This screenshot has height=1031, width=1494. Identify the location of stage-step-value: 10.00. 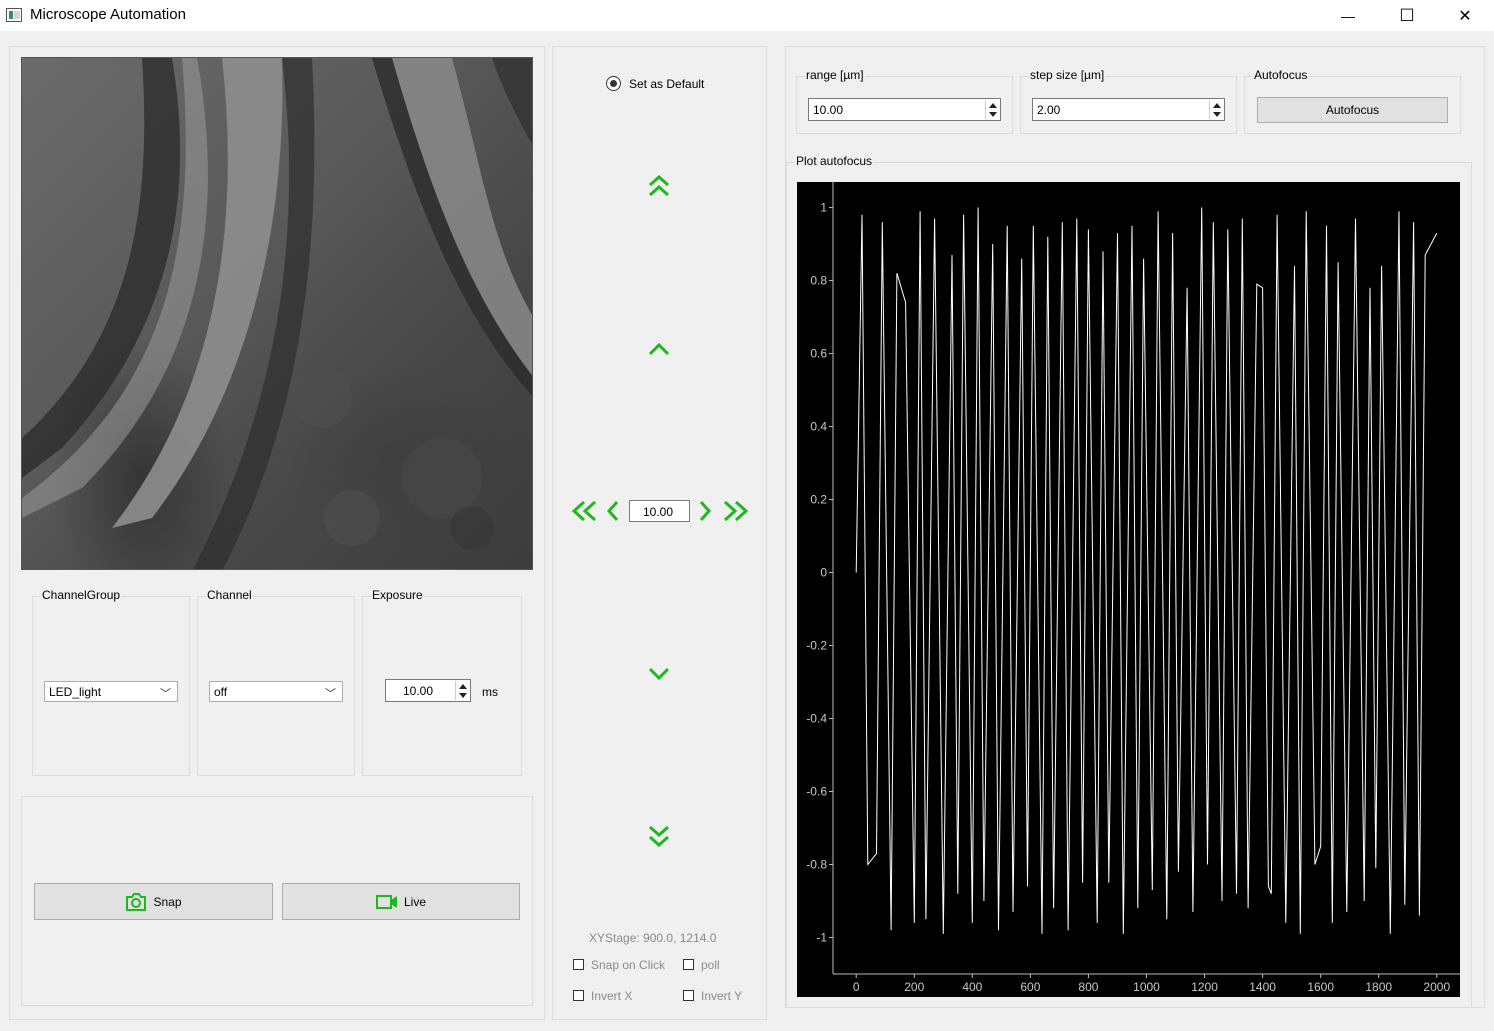
(658, 512).